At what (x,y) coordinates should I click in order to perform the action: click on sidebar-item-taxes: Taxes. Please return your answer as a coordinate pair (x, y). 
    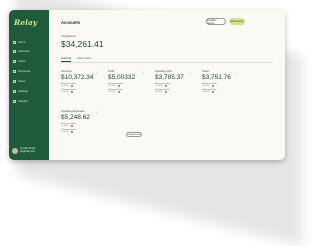
    Looking at the image, I should click on (30, 81).